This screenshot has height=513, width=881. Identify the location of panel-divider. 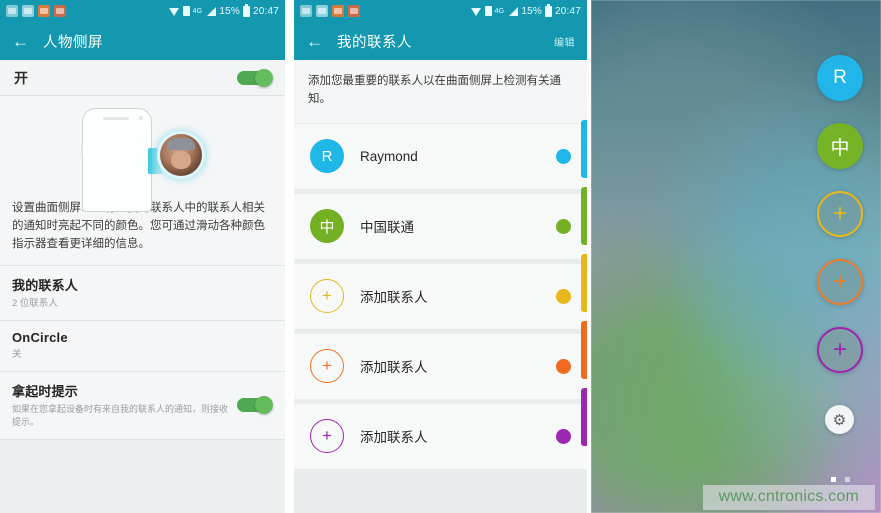
(289, 256).